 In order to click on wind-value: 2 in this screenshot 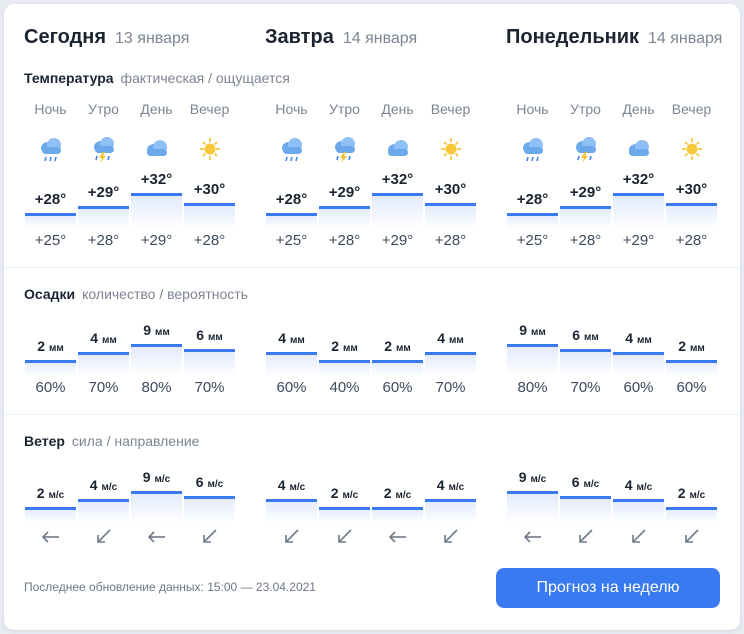, I will do `click(40, 493)`.